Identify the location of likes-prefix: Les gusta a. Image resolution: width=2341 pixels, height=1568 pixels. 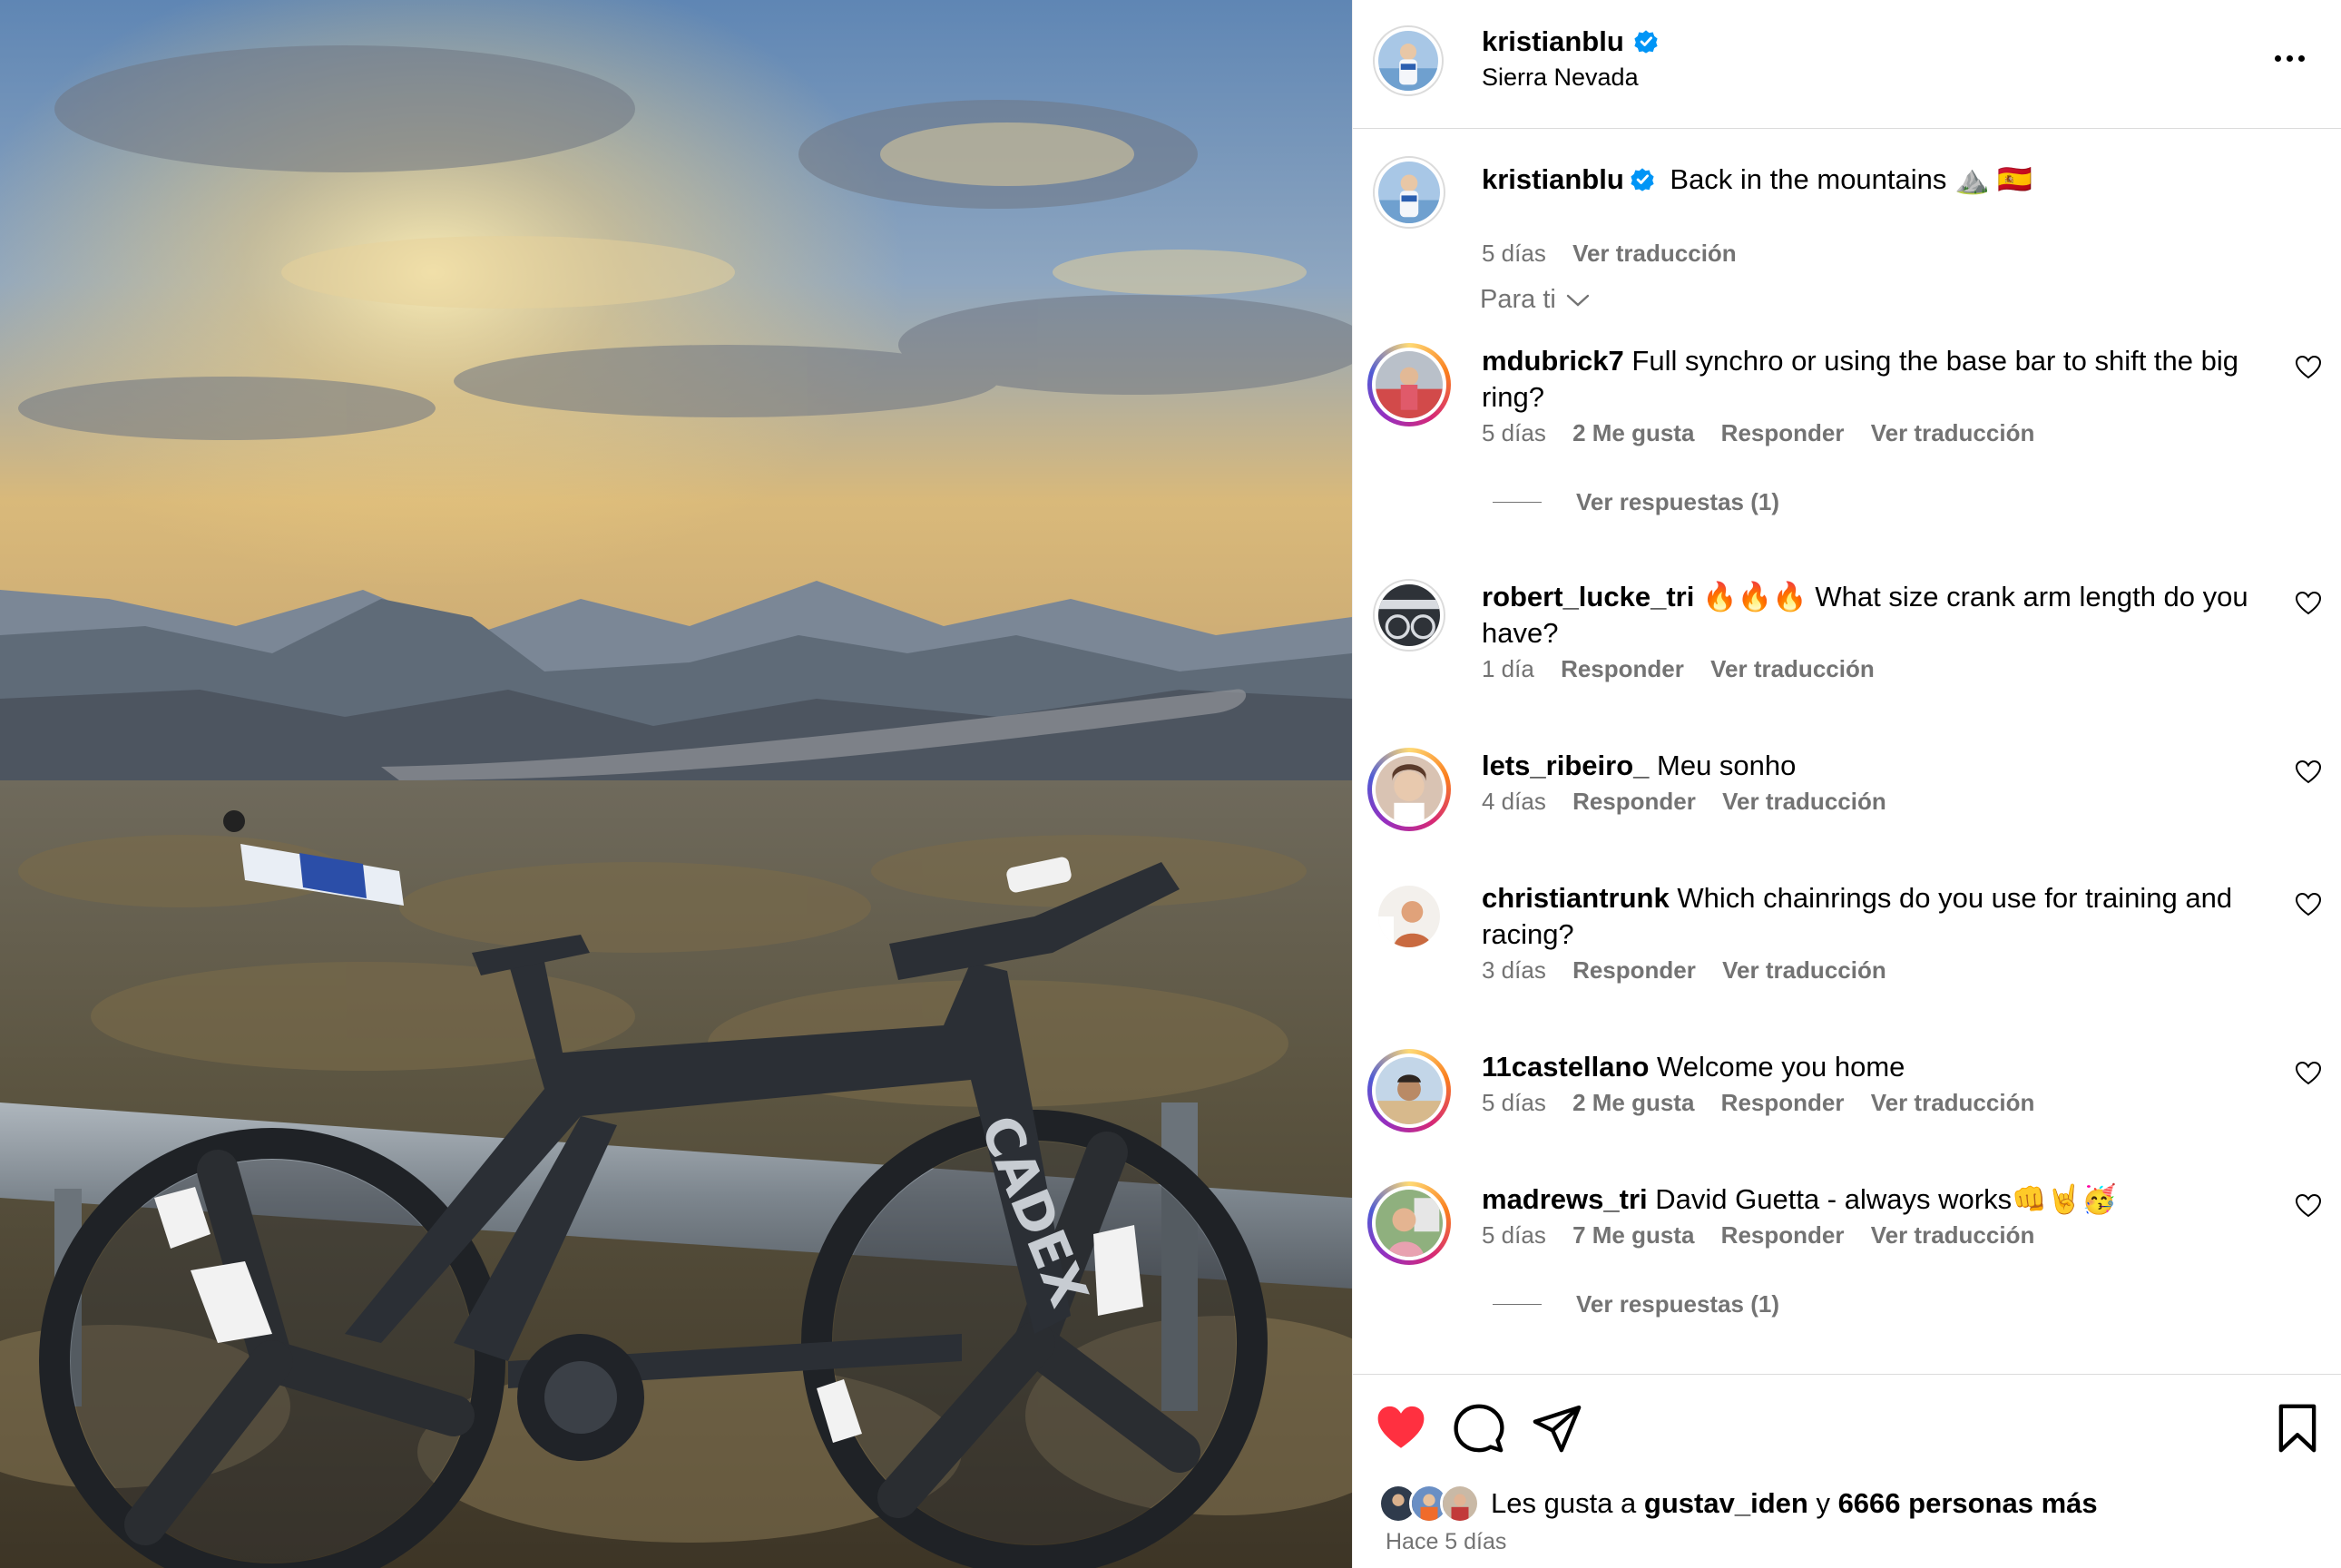
(1564, 1503).